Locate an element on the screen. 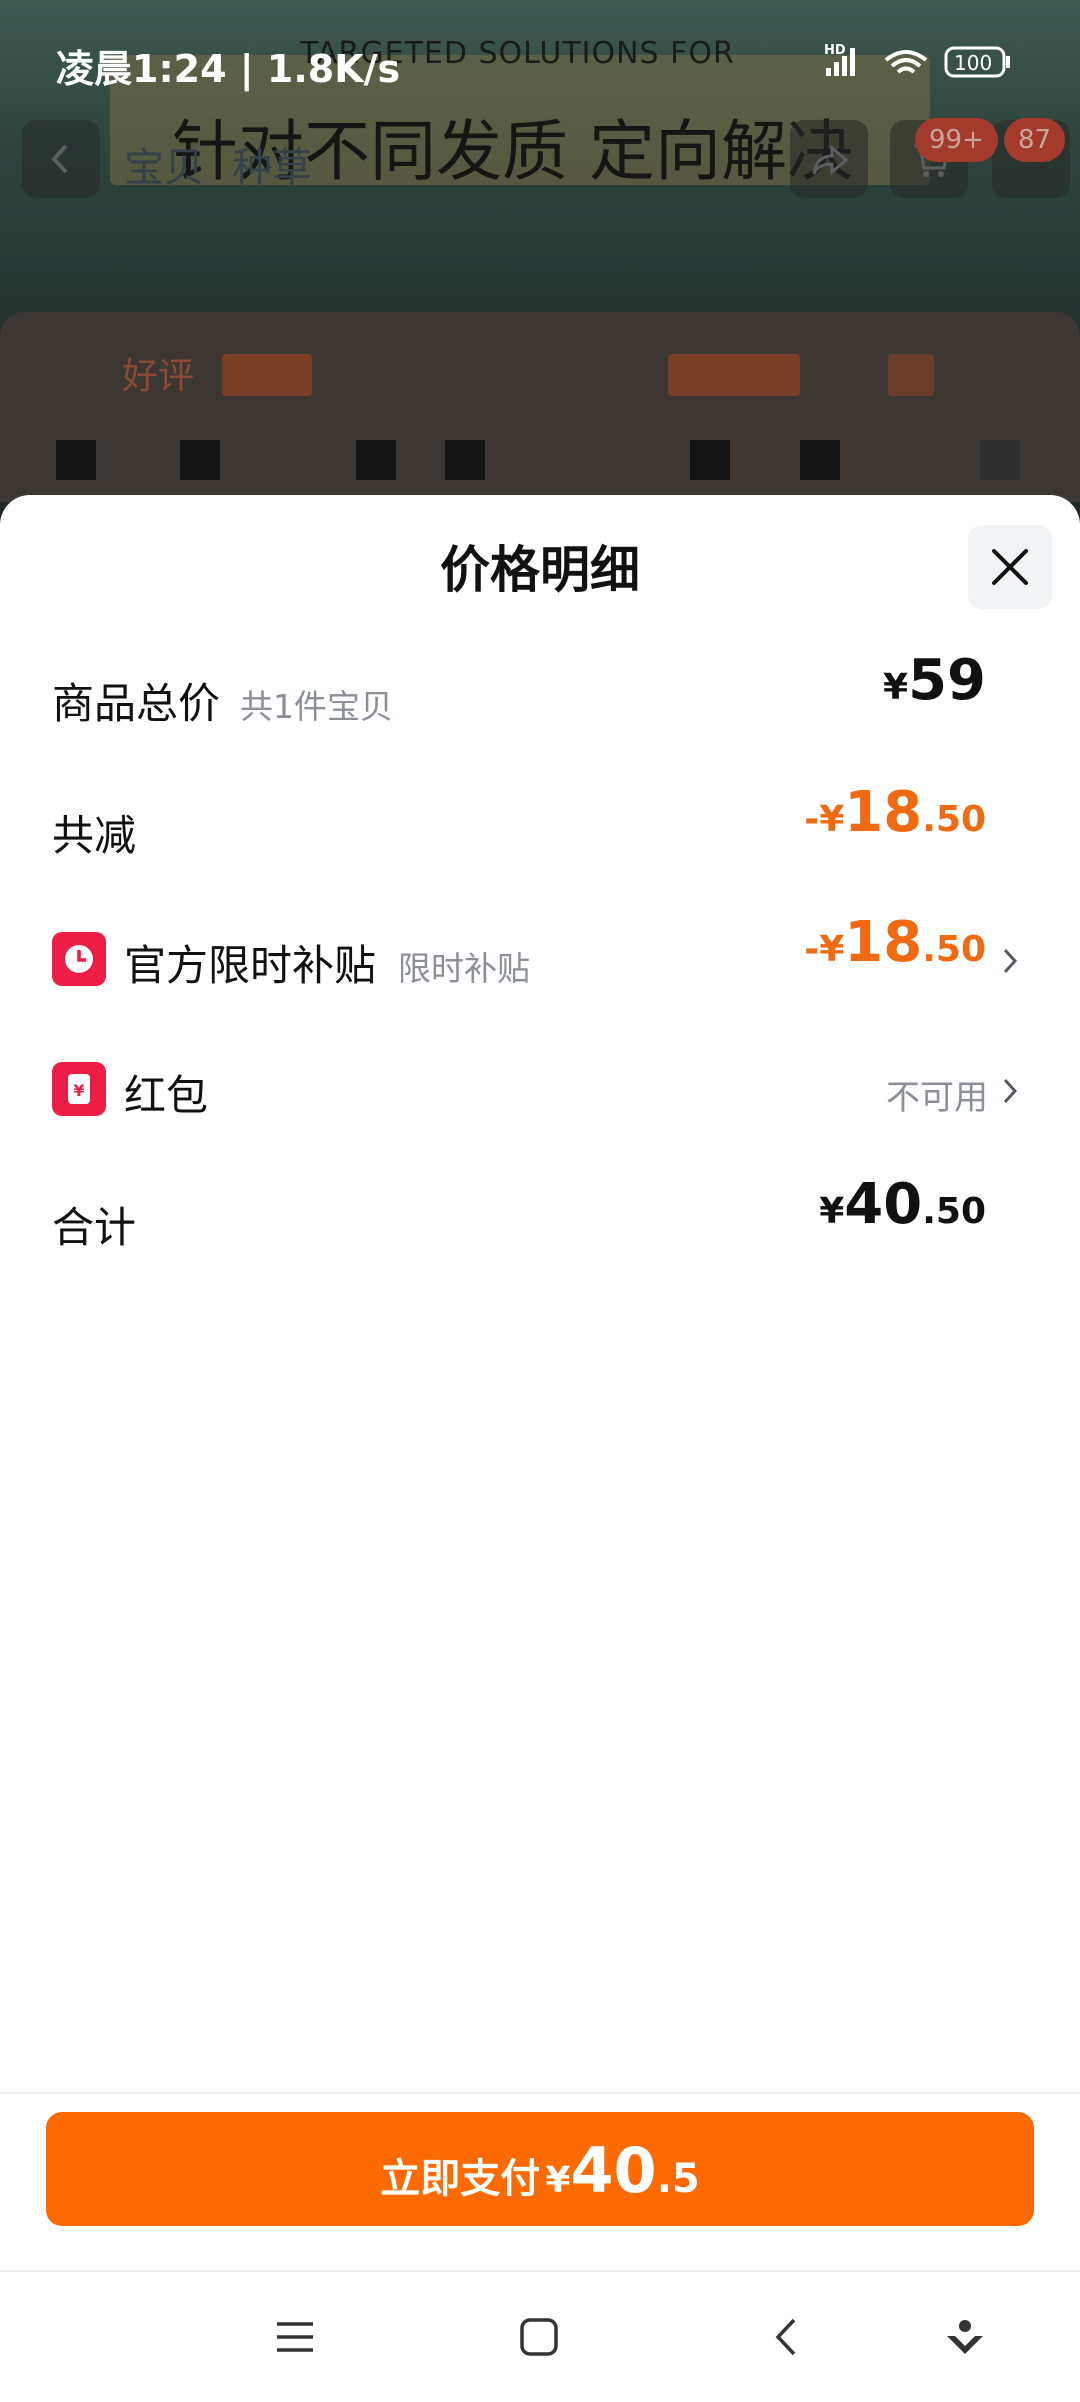 The image size is (1080, 2402). close-button is located at coordinates (1010, 567).